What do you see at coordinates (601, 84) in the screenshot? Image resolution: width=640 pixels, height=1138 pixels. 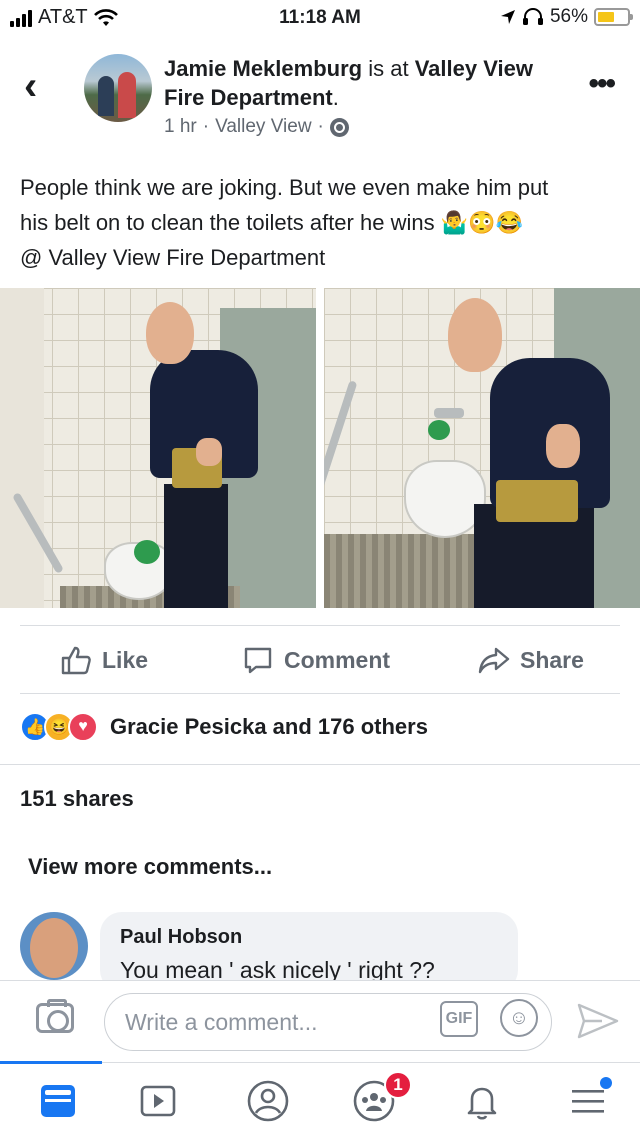 I see `more-options-icon: •••` at bounding box center [601, 84].